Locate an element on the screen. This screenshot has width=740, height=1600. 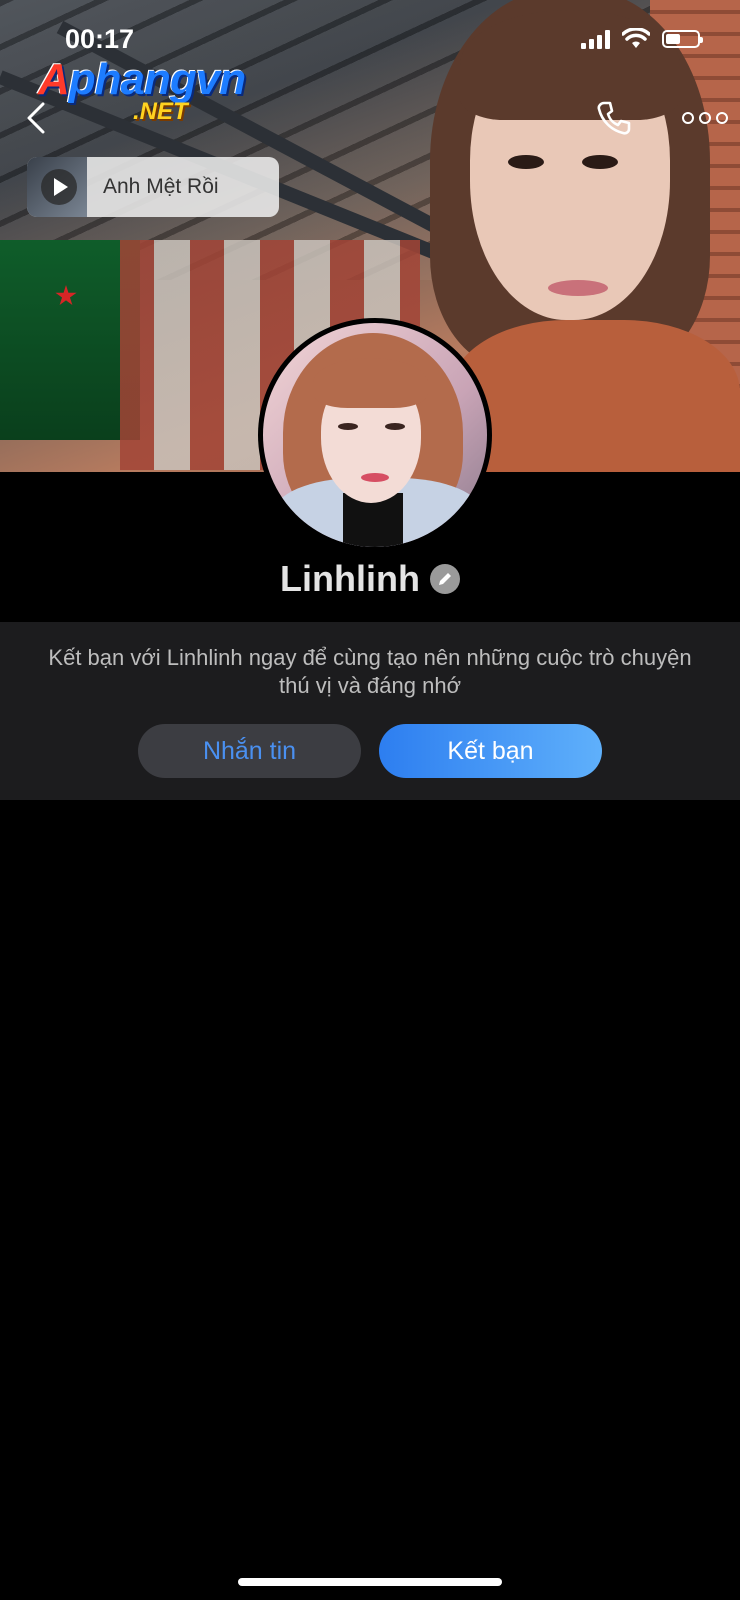
more-options-button is located at coordinates (705, 118).